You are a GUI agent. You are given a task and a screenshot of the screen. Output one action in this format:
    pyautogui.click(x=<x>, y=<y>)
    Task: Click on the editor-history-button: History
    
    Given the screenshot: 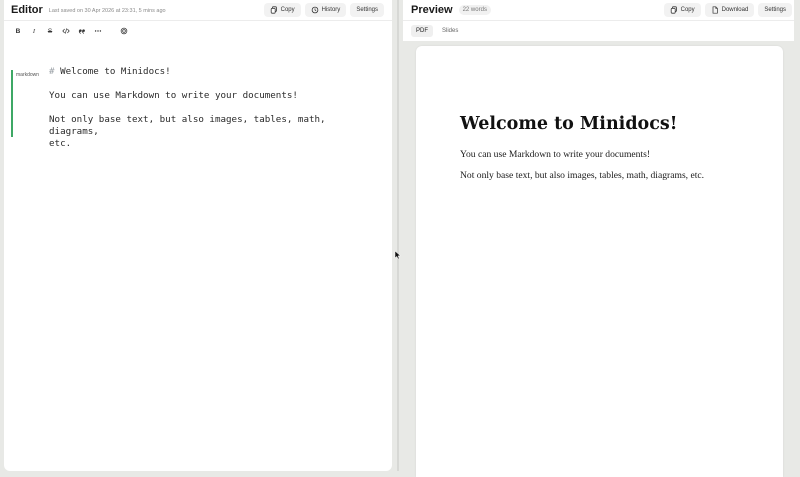 What is the action you would take?
    pyautogui.click(x=325, y=10)
    